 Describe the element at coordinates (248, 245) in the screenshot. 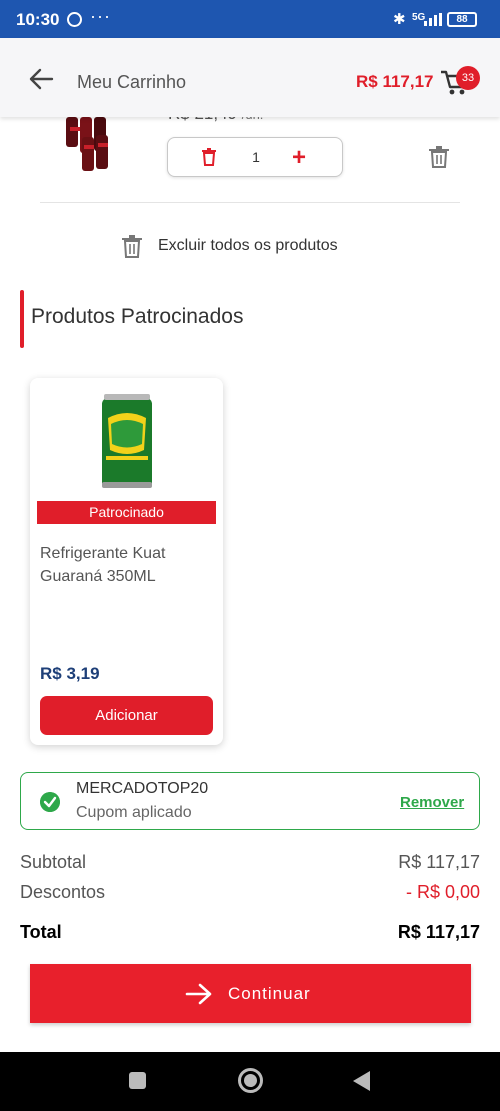

I see `delete-all-label: Excluir todos os produtos` at that location.